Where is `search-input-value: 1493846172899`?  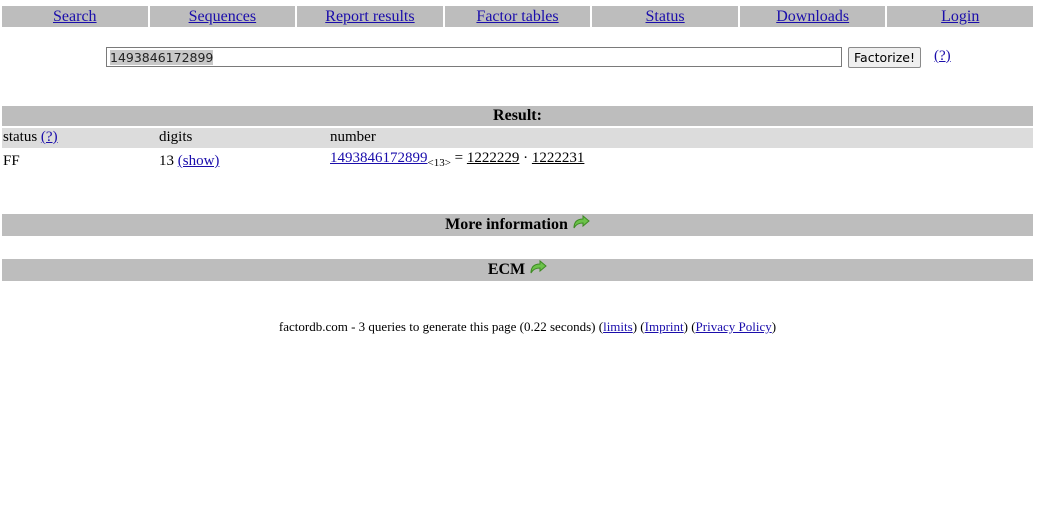 search-input-value: 1493846172899 is located at coordinates (162, 57).